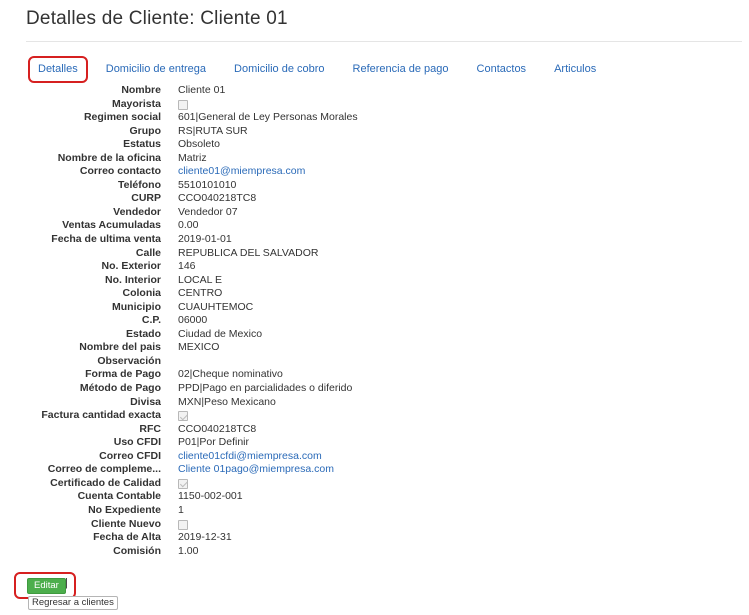 The width and height of the screenshot is (749, 615). I want to click on field-certificado-calidad: Certificado de Calidad, so click(260, 484).